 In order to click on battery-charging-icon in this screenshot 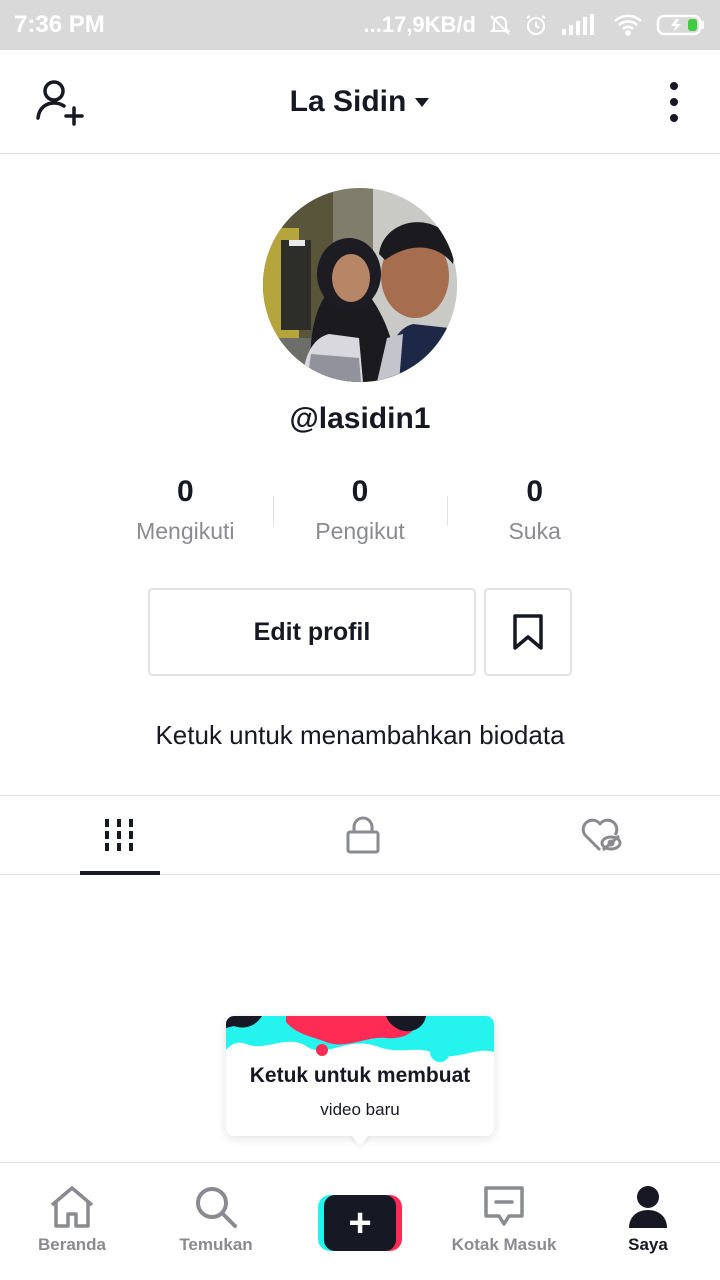, I will do `click(680, 25)`.